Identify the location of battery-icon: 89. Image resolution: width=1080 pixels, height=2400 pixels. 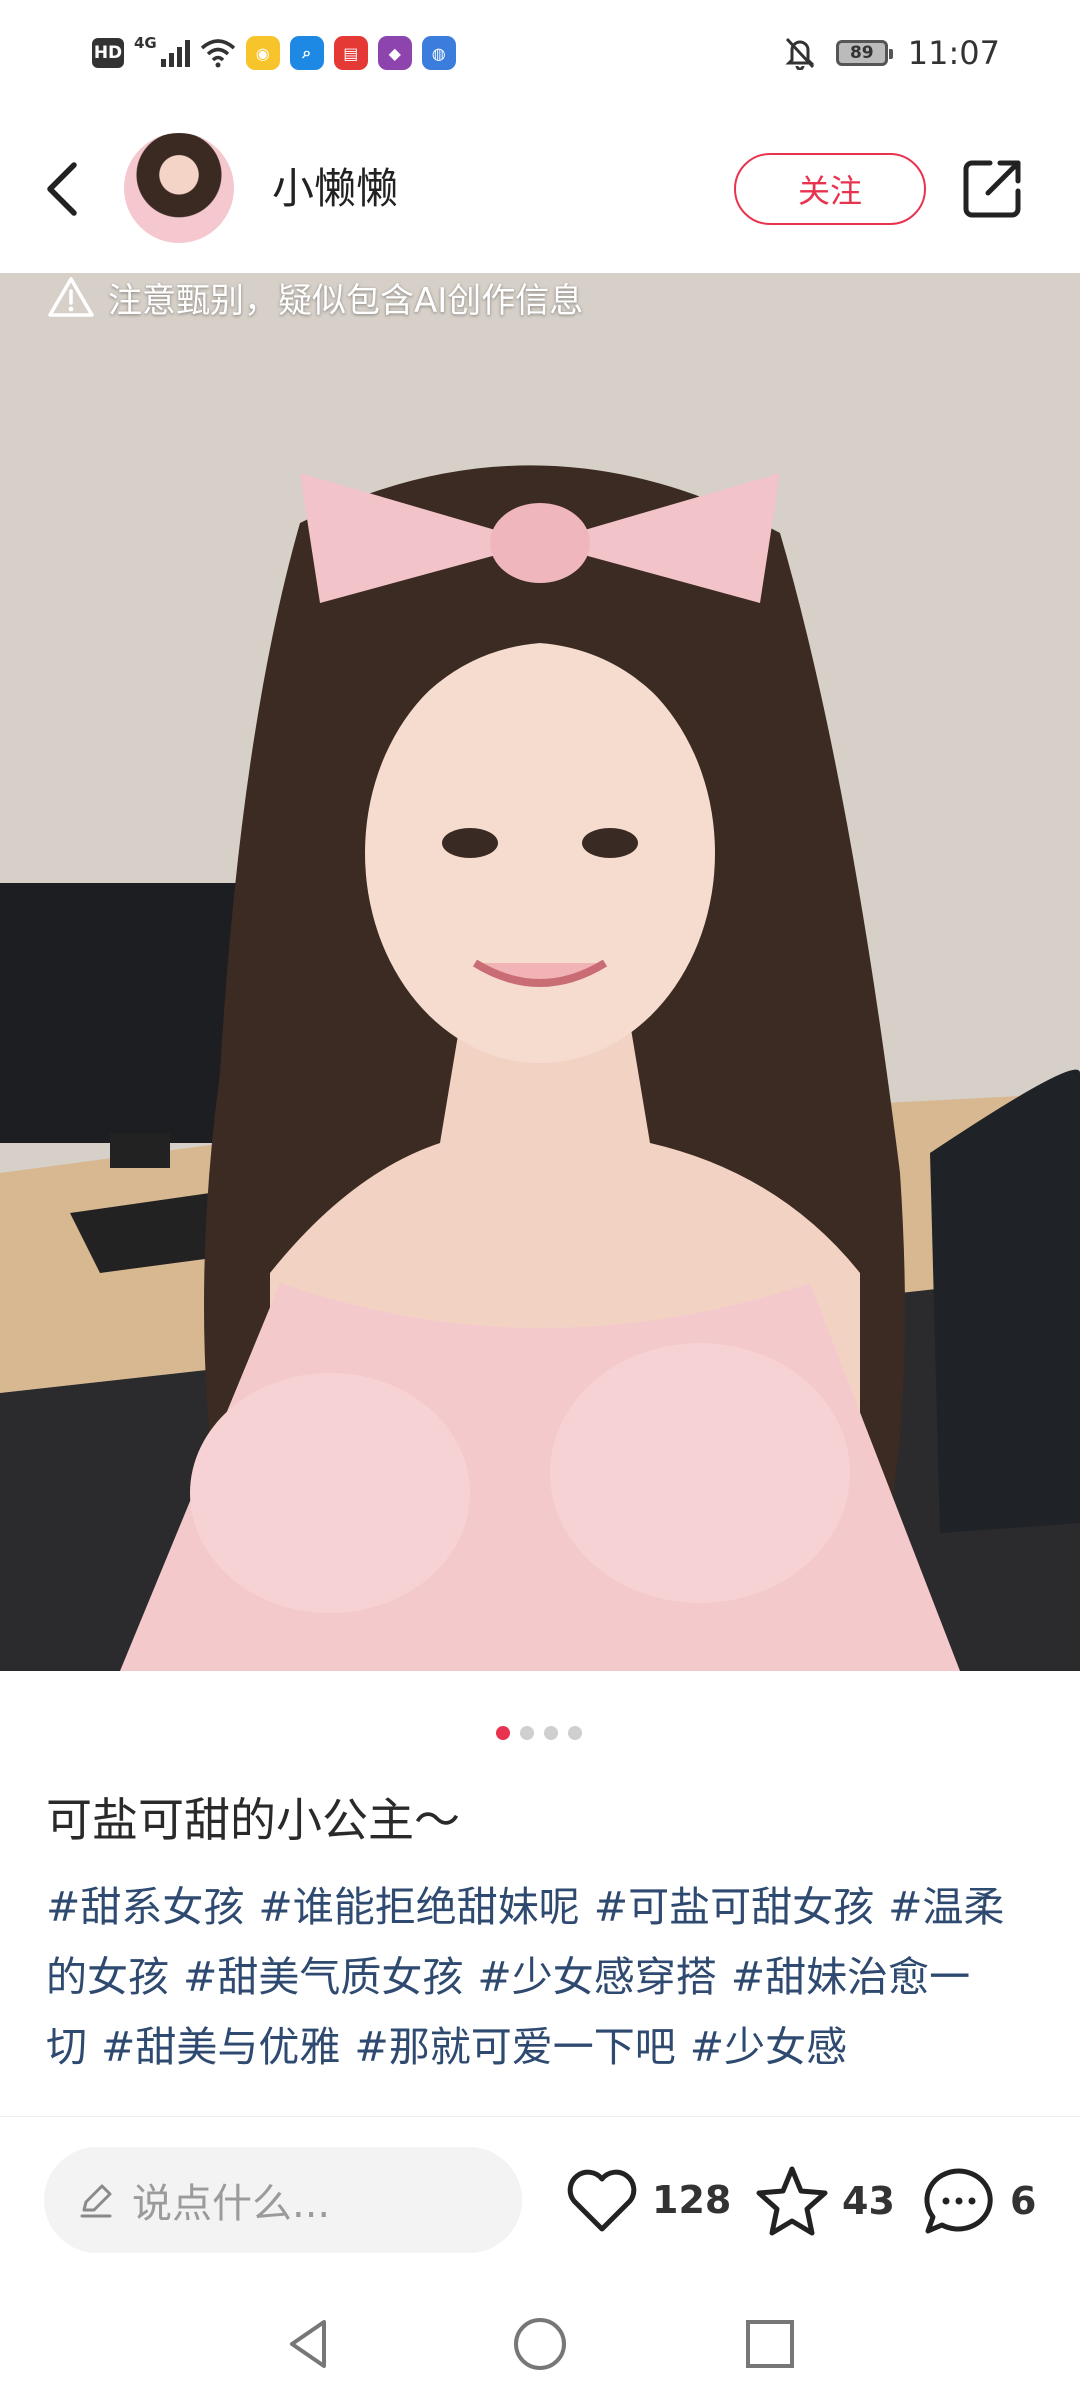
(864, 53).